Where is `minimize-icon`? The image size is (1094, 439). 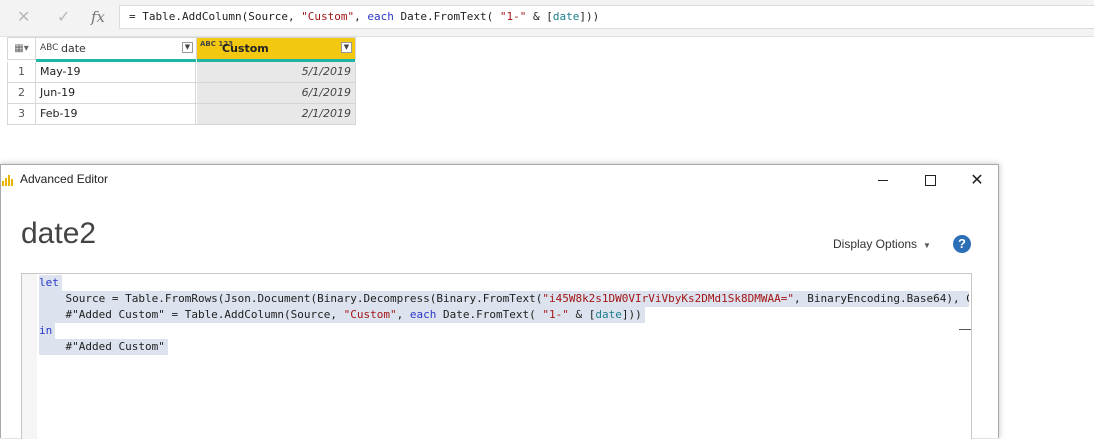 minimize-icon is located at coordinates (883, 180).